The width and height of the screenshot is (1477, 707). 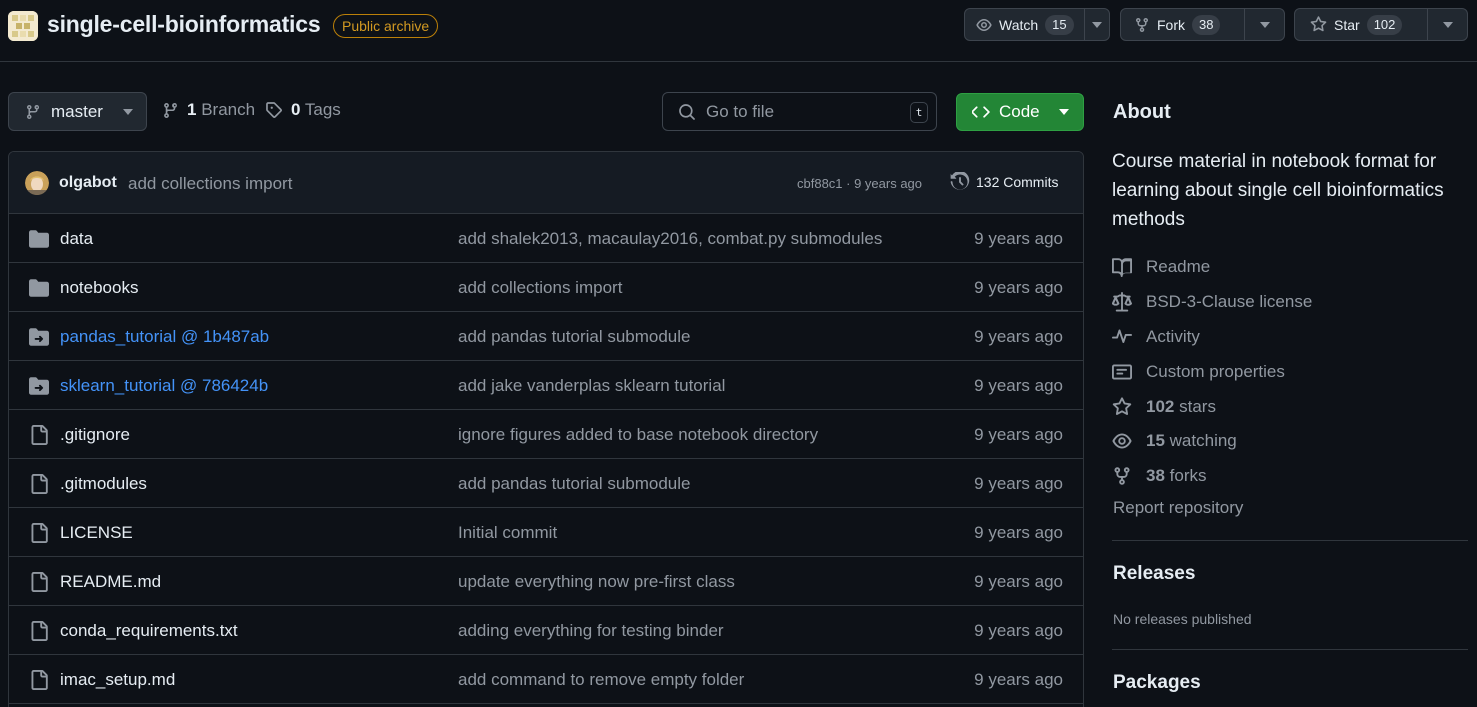 What do you see at coordinates (95, 435) in the screenshot?
I see `file-name-link: .gitignore` at bounding box center [95, 435].